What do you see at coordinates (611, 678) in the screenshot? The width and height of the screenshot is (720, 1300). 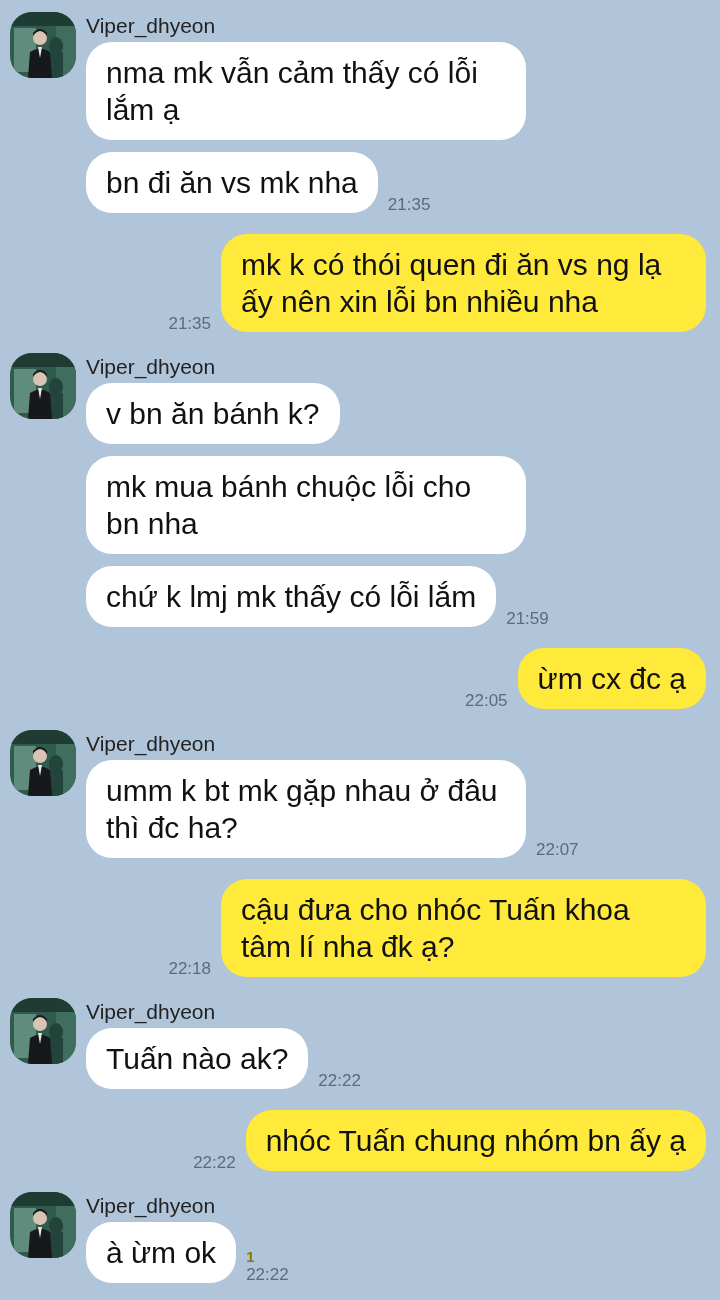 I see `message-bubble: ừm cx đc ạ` at bounding box center [611, 678].